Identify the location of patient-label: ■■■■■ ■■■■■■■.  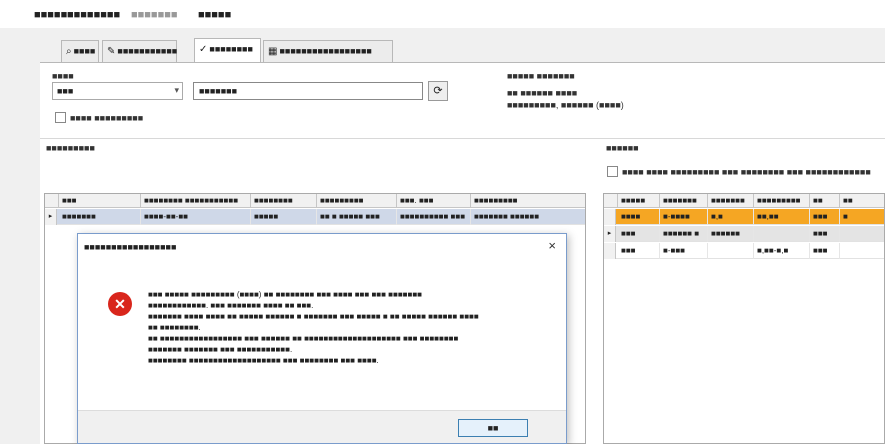
(541, 76).